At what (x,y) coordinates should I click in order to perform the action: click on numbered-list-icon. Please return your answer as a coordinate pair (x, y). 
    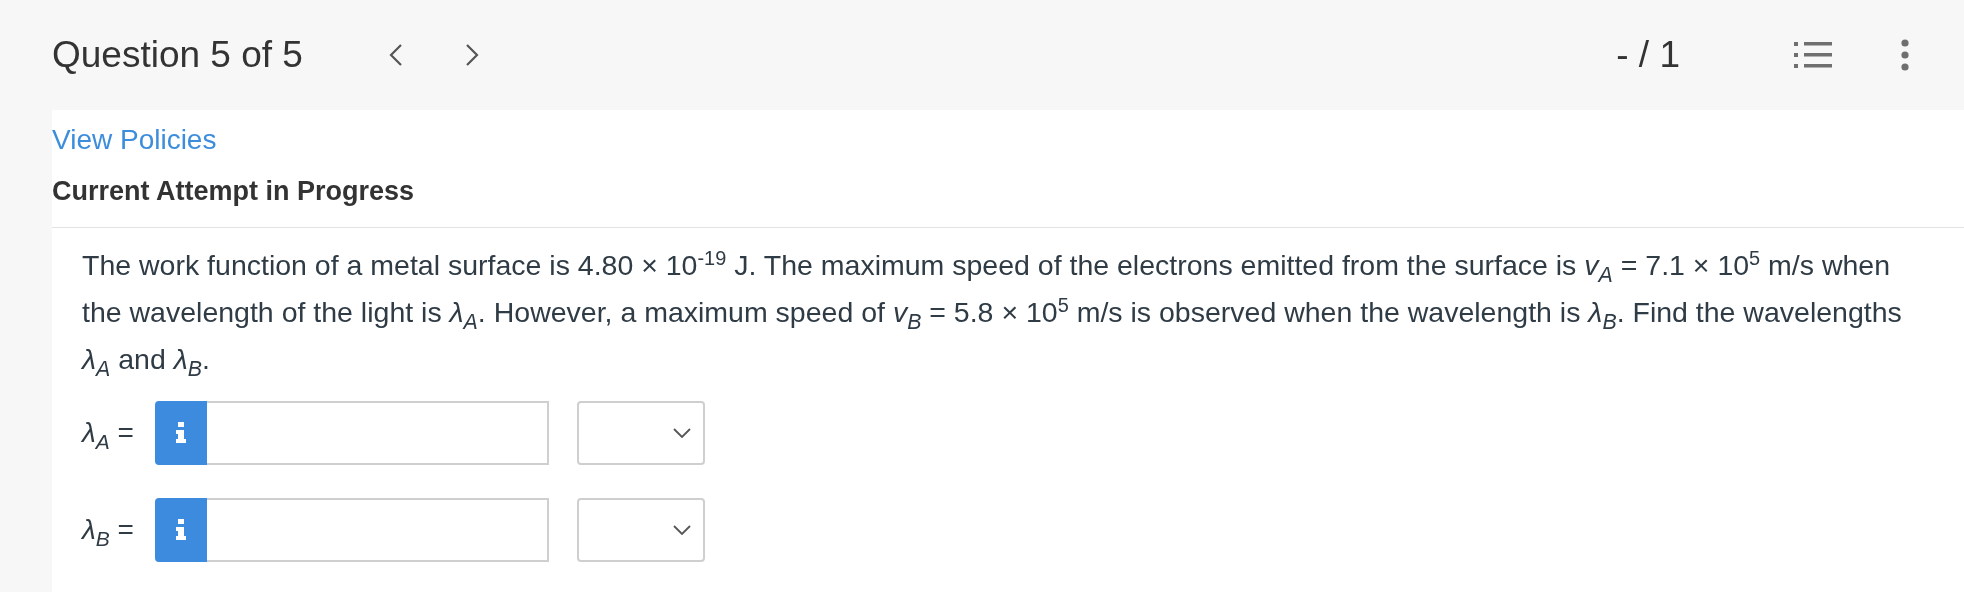
    Looking at the image, I should click on (1813, 55).